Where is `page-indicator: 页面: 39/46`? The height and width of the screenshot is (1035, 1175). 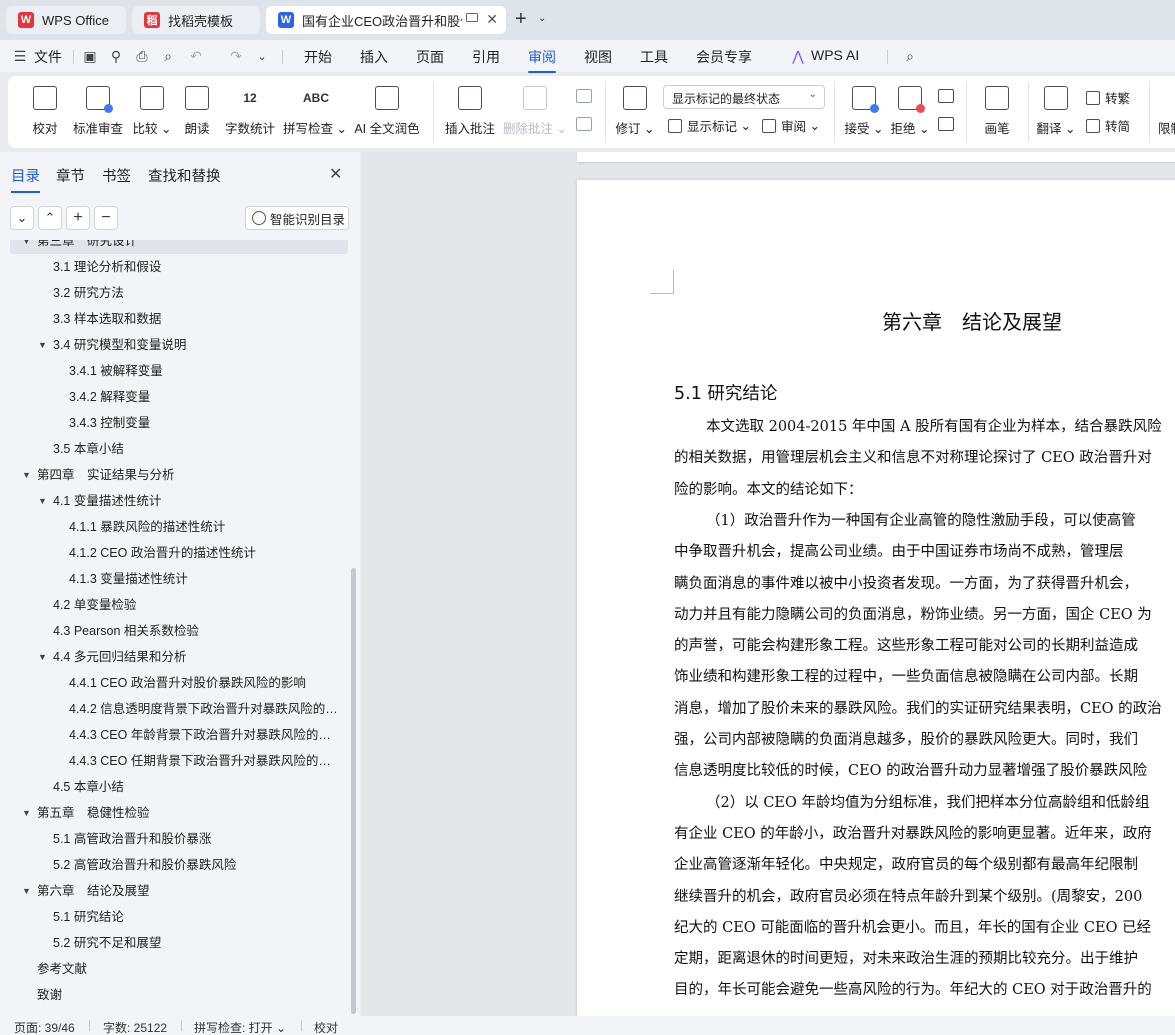 page-indicator: 页面: 39/46 is located at coordinates (44, 1027).